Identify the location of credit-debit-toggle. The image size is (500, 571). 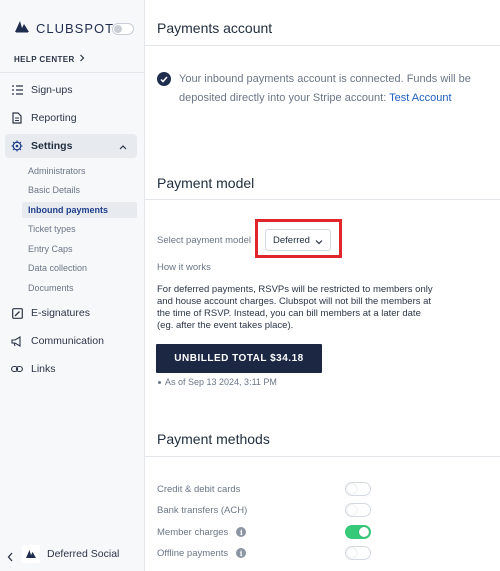
(358, 489).